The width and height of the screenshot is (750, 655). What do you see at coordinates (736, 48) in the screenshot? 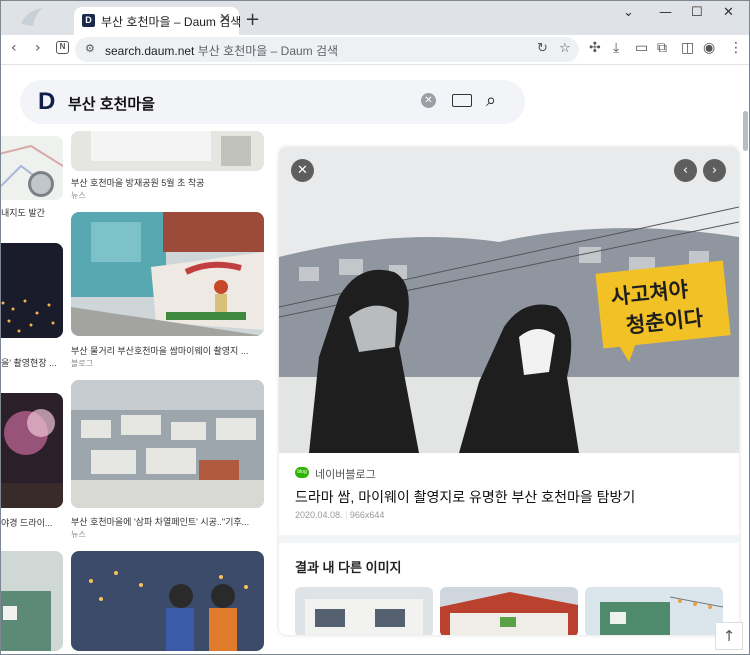
I see `menu-icon: ⋮` at bounding box center [736, 48].